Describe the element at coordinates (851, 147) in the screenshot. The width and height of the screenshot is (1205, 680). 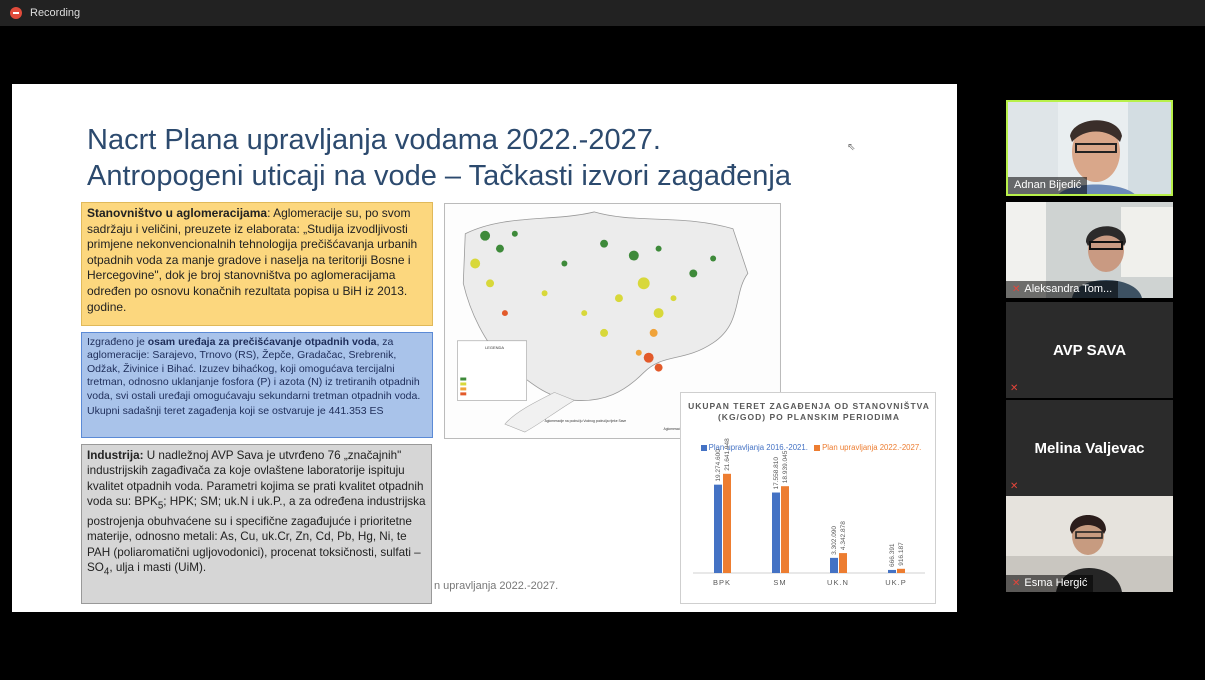
I see `mouse-cursor-icon: ⇖` at that location.